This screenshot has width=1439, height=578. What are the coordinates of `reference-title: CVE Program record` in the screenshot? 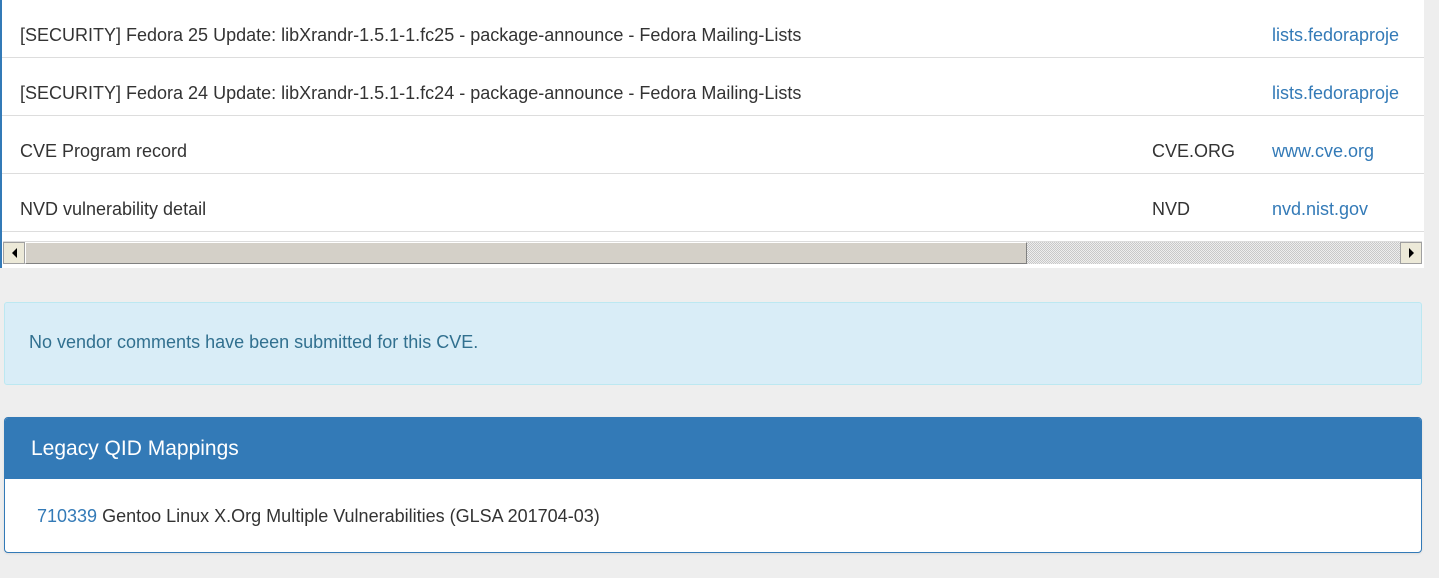 It's located at (104, 151).